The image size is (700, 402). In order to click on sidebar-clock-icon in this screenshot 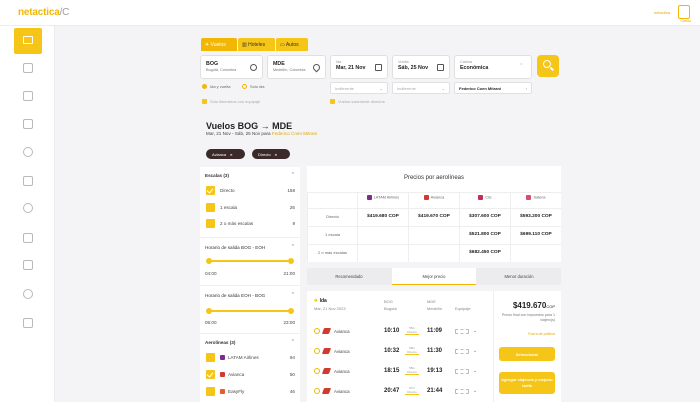, I will do `click(28, 294)`.